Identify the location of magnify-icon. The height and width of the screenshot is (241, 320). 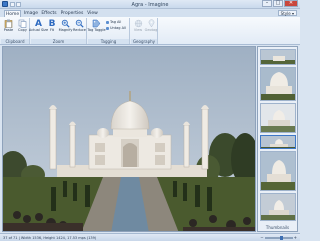
(65, 23).